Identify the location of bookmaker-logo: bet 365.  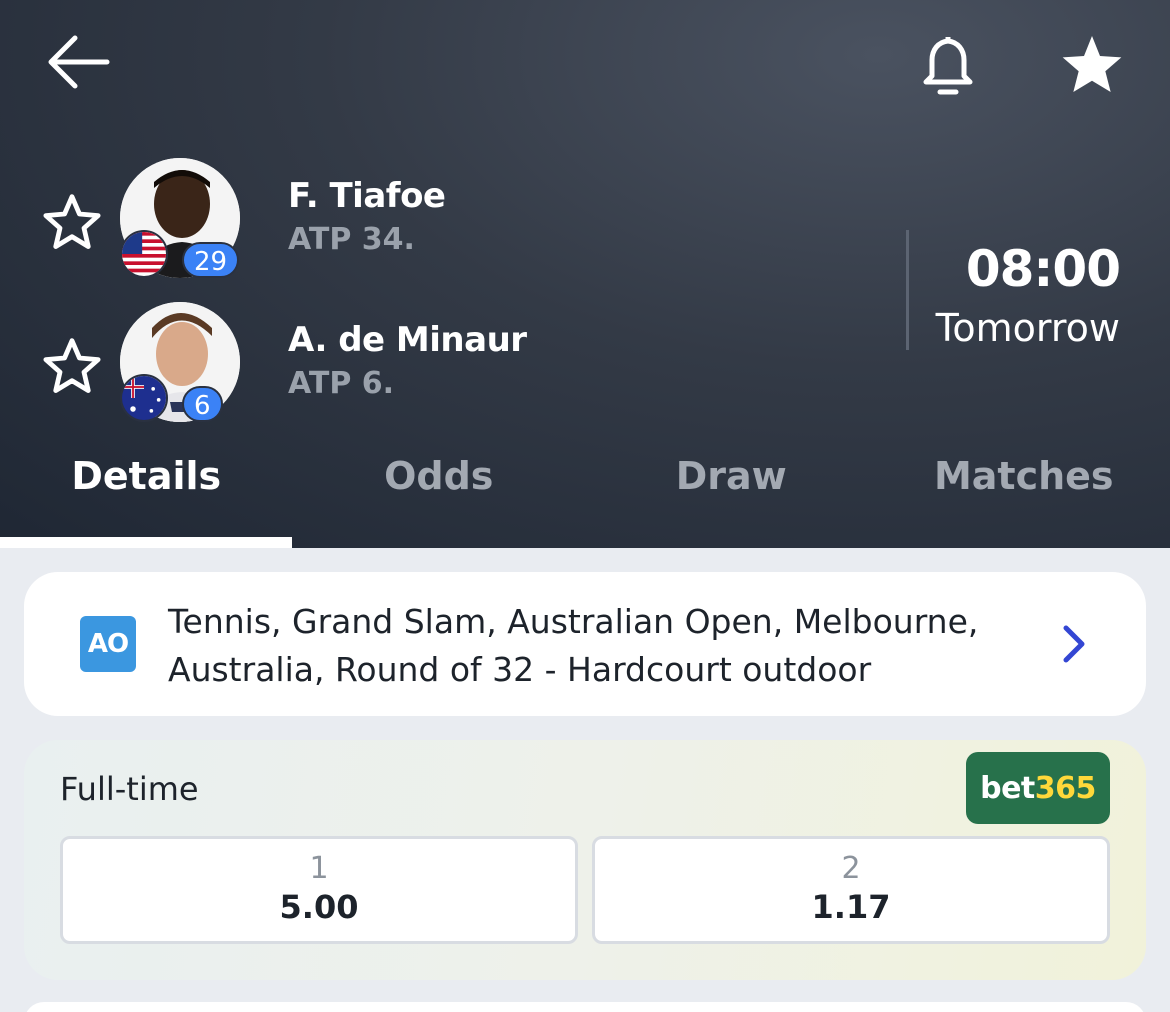
(1038, 788).